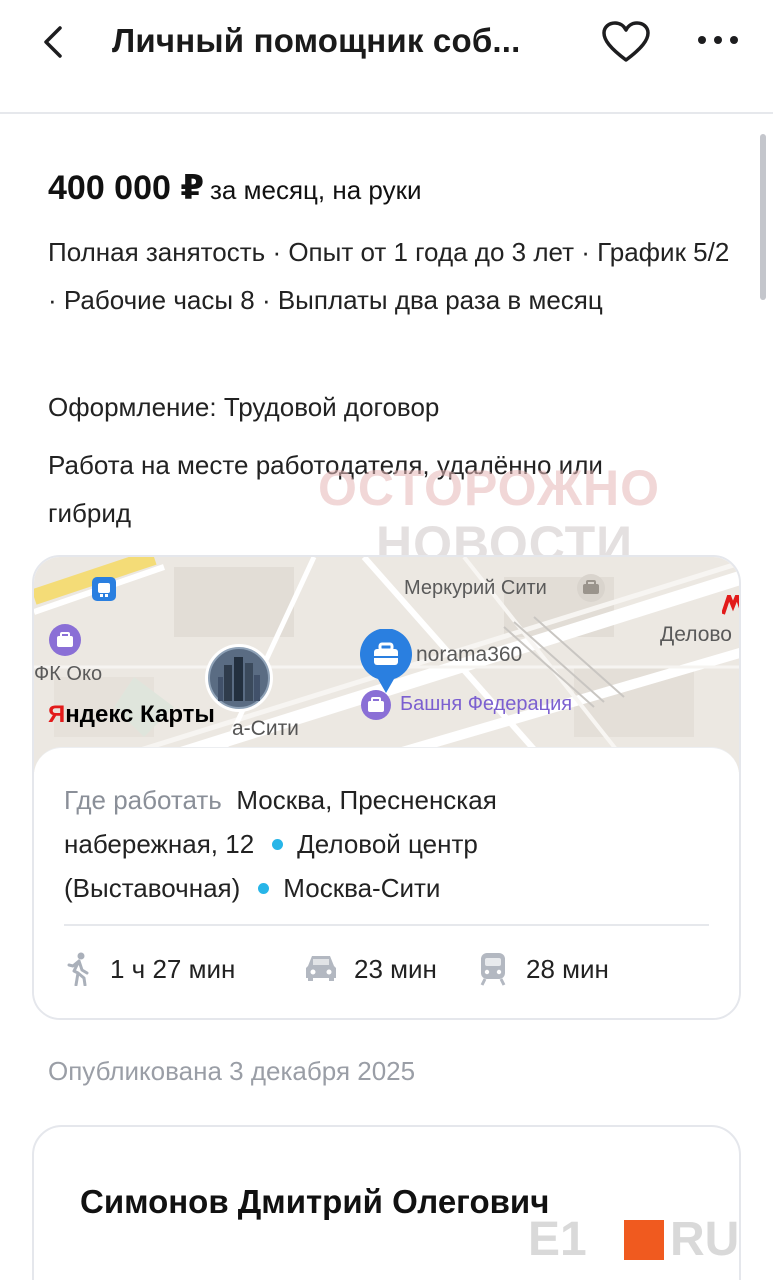 The width and height of the screenshot is (773, 1280). What do you see at coordinates (232, 1071) in the screenshot?
I see `published-date: Опубликована 3 декабря 2025` at bounding box center [232, 1071].